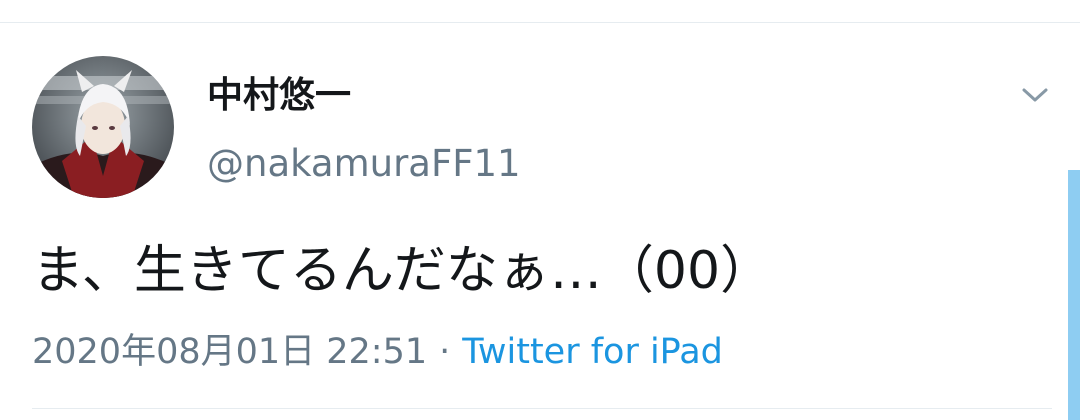 The width and height of the screenshot is (1080, 420). What do you see at coordinates (1074, 295) in the screenshot?
I see `scrollbar` at bounding box center [1074, 295].